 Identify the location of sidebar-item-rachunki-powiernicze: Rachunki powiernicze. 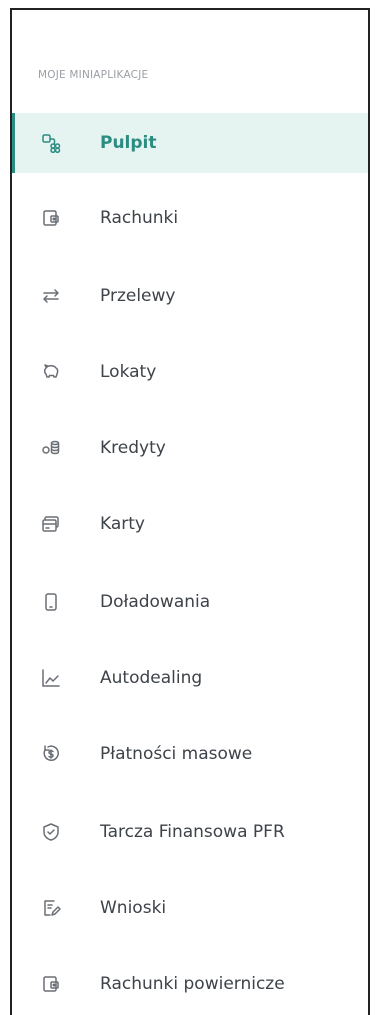
(190, 984).